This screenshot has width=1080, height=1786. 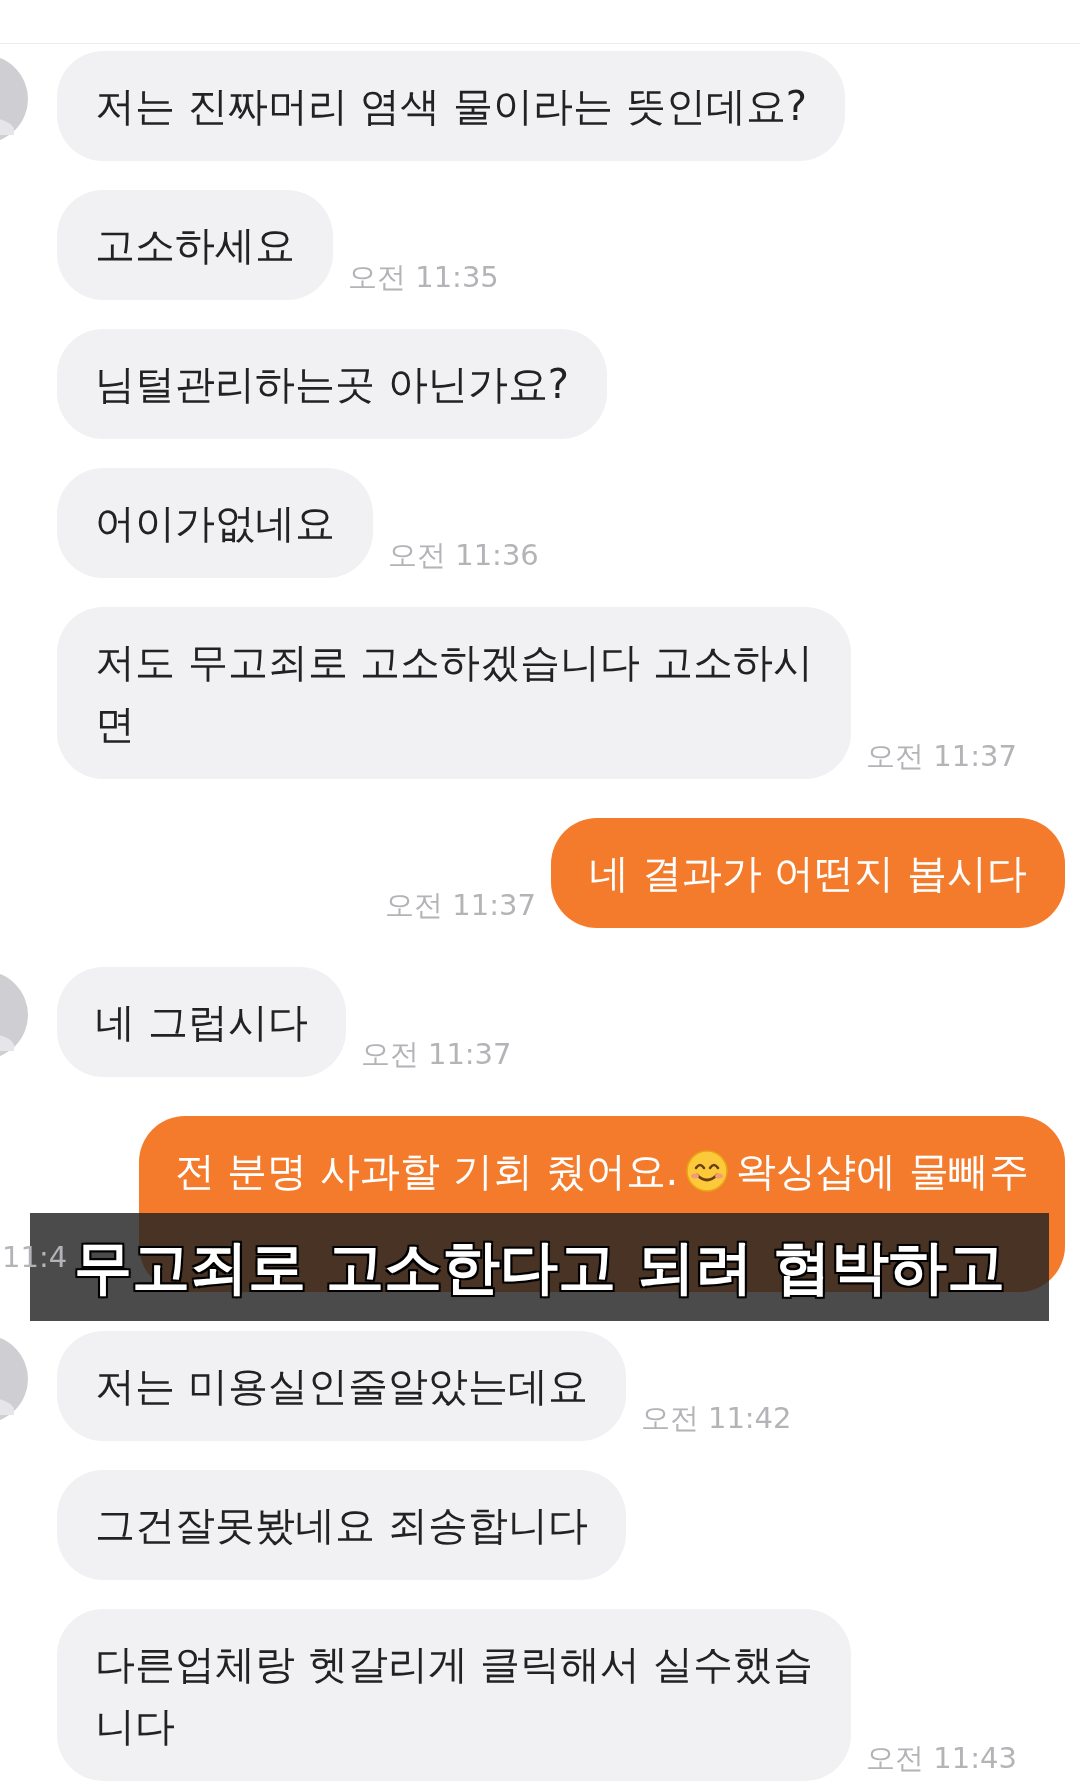 I want to click on message-bubble: 네 결과가 어떤지 봅시다, so click(x=807, y=873).